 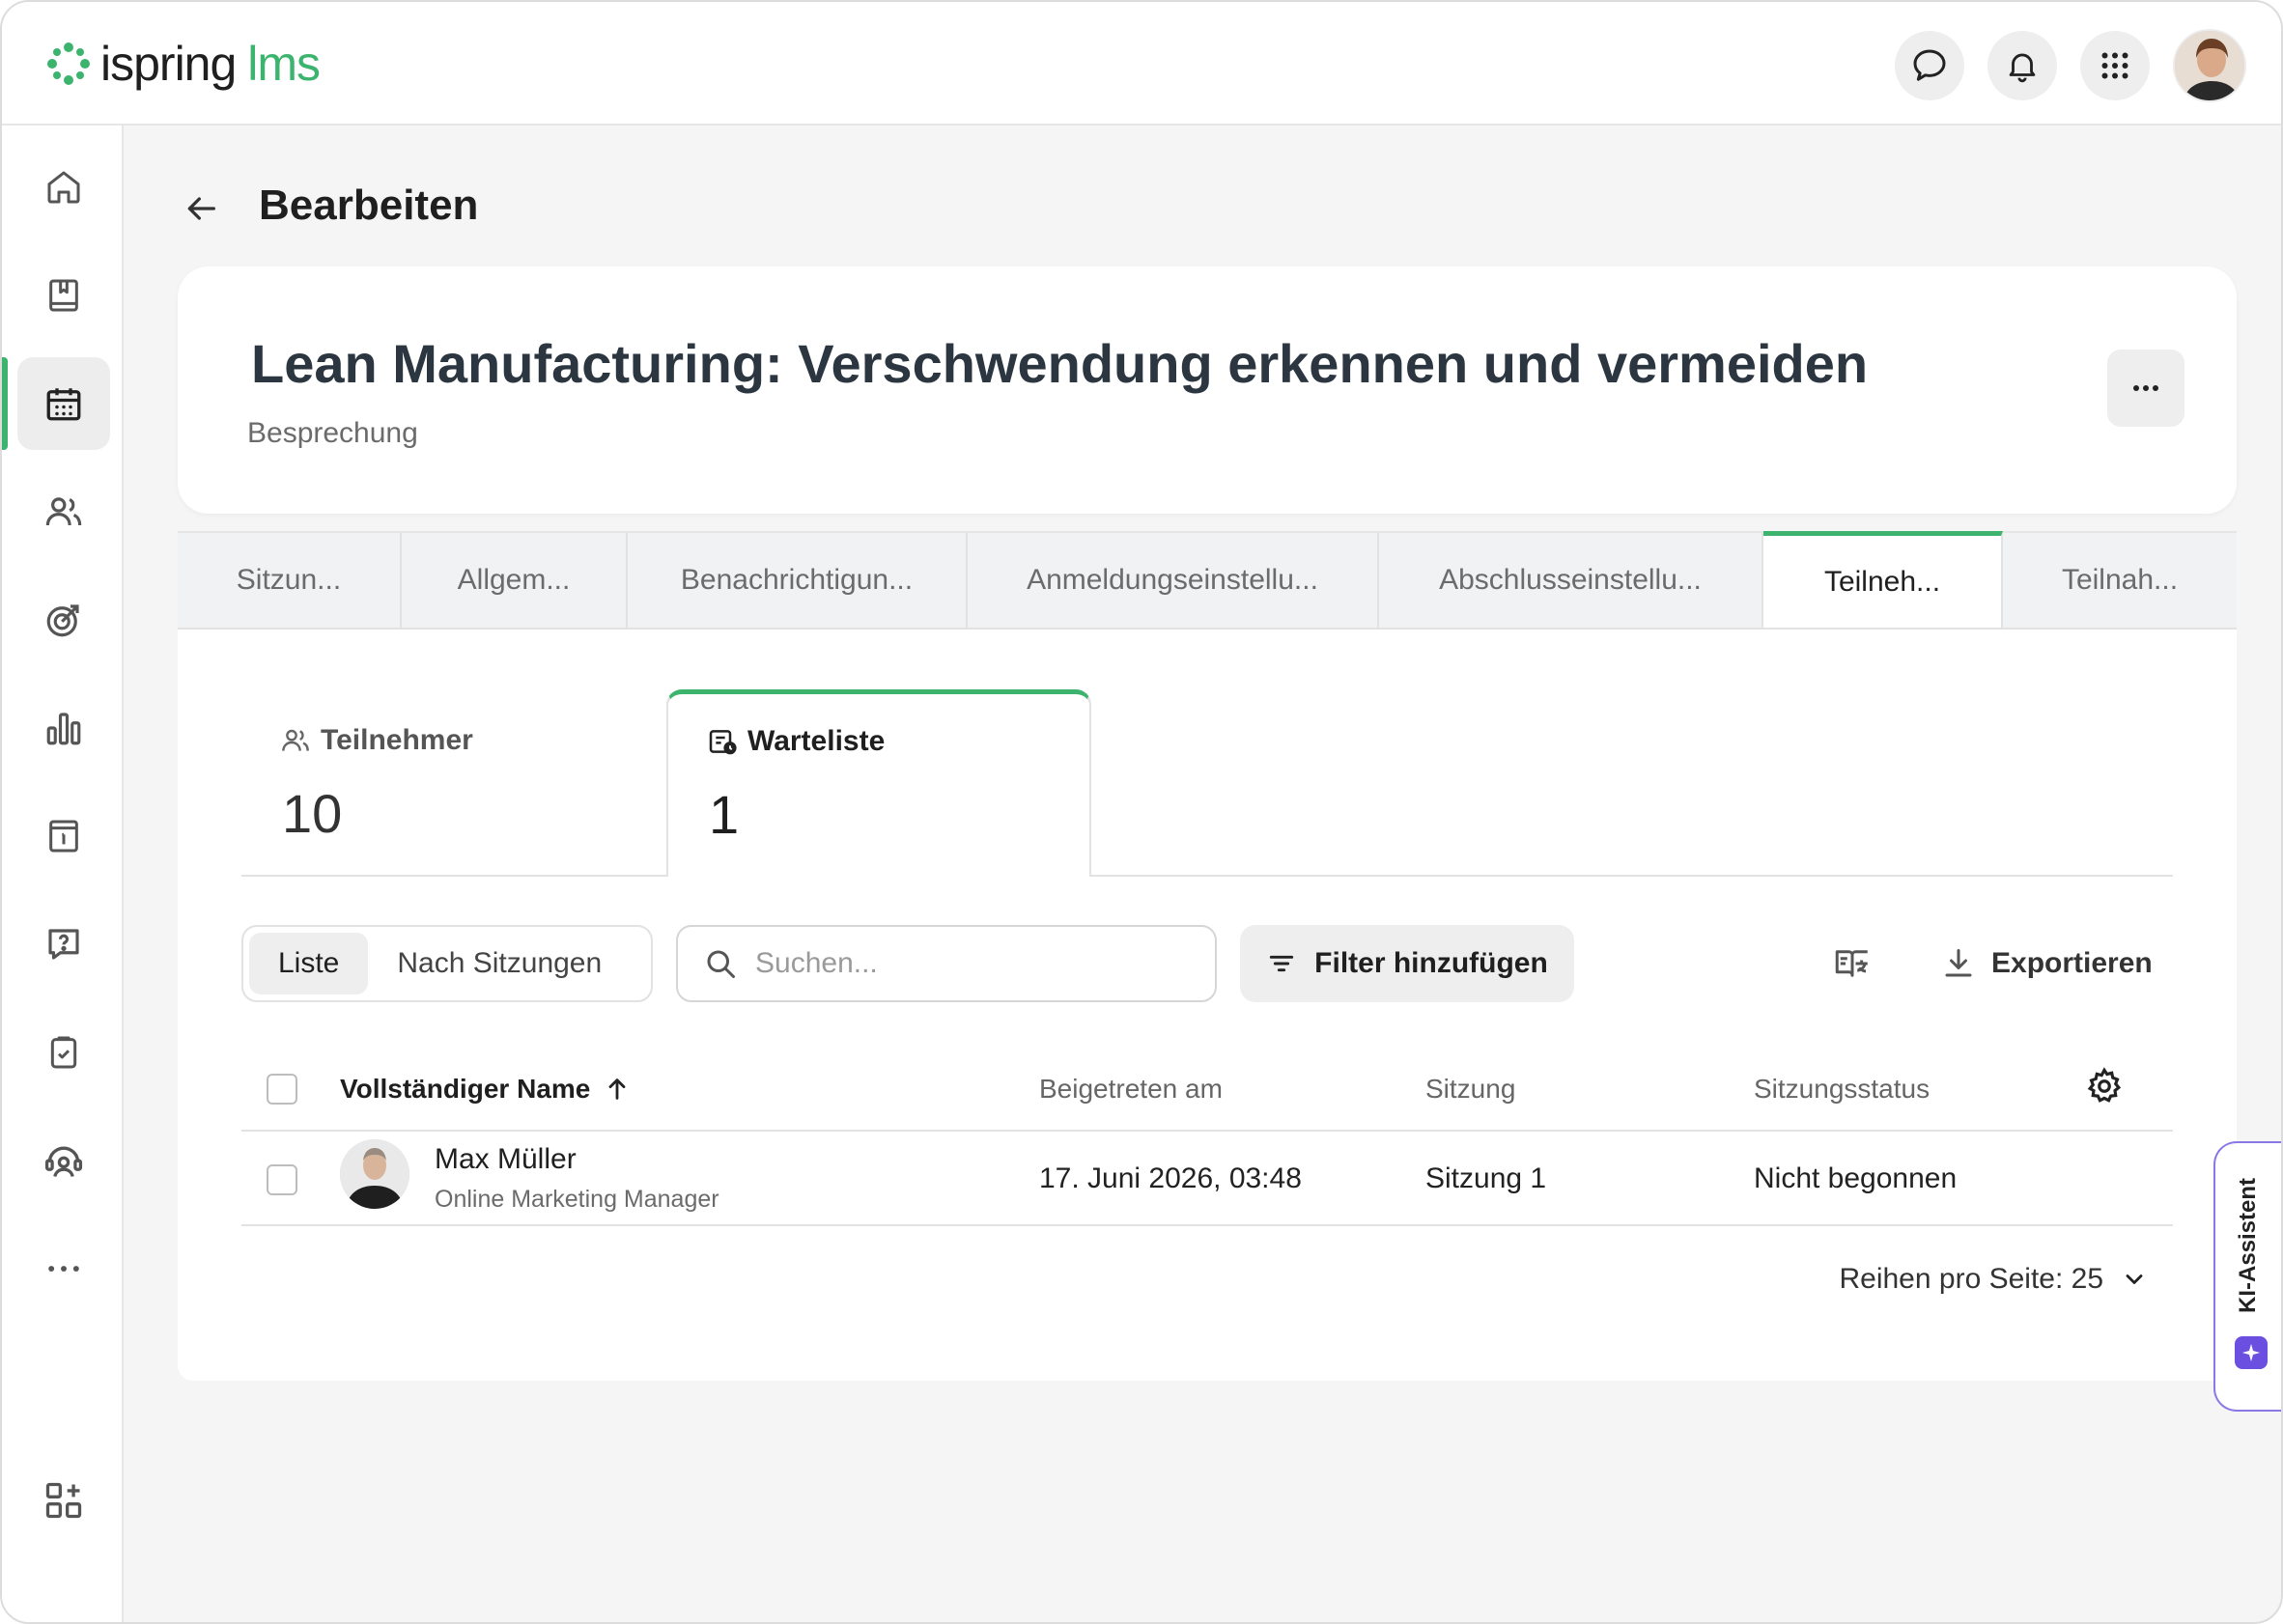 I want to click on nav-home, so click(x=63, y=188).